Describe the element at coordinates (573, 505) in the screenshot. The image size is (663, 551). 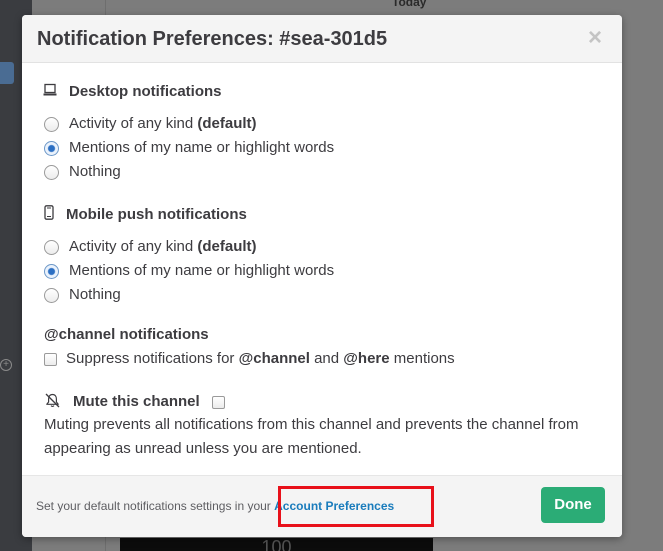
I see `done-button: Done` at that location.